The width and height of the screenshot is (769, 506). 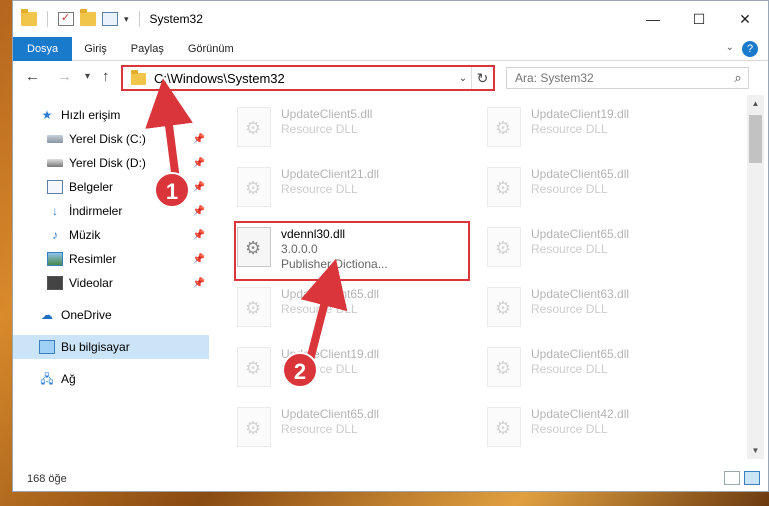 I want to click on file-name: UpdateClient63.dll, so click(x=580, y=294).